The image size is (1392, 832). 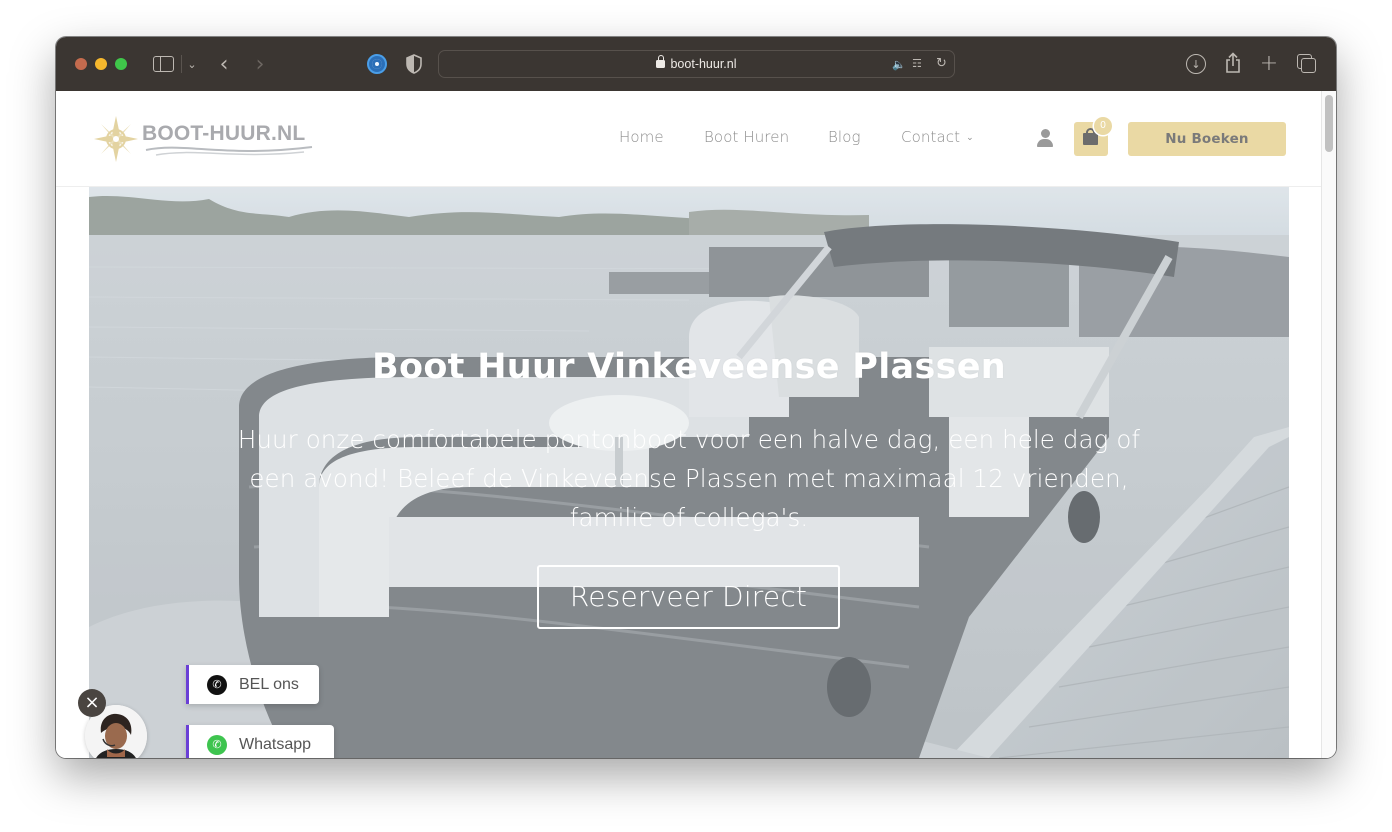 What do you see at coordinates (1269, 63) in the screenshot?
I see `new-tab-icon: +` at bounding box center [1269, 63].